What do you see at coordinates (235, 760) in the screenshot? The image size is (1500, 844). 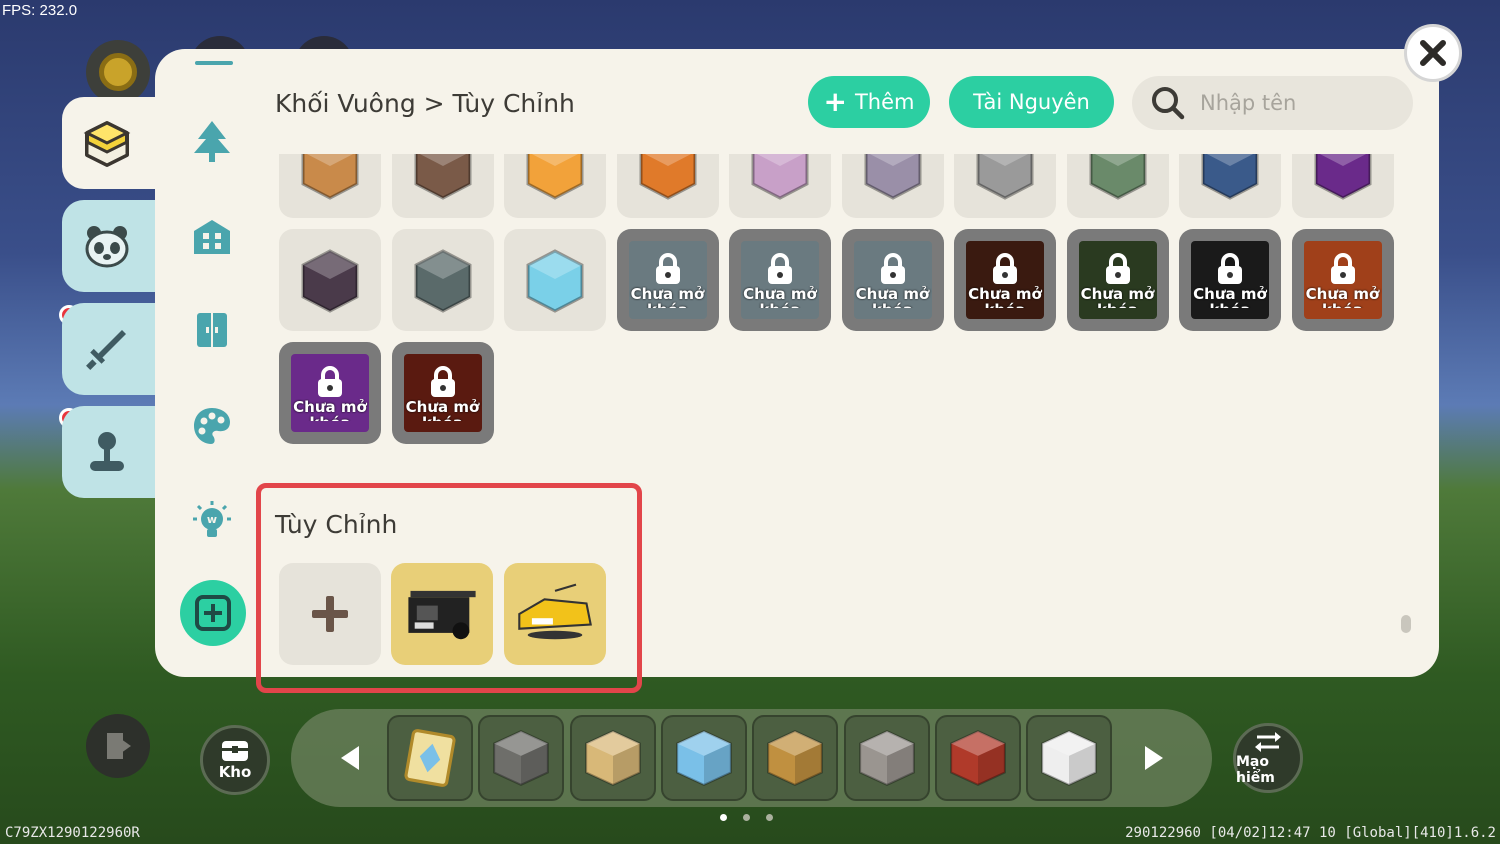 I see `storage-button: Kho` at bounding box center [235, 760].